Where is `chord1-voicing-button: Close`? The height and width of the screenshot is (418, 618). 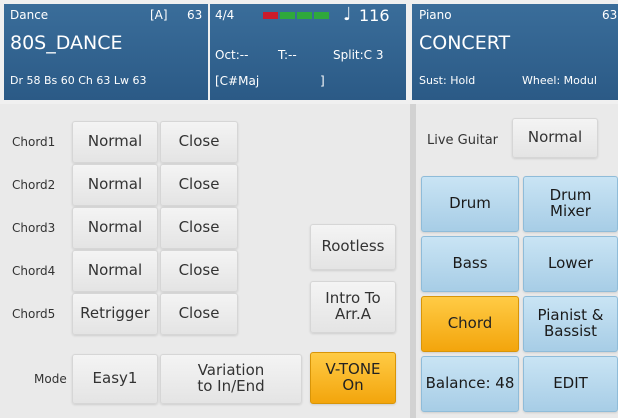 chord1-voicing-button: Close is located at coordinates (199, 142).